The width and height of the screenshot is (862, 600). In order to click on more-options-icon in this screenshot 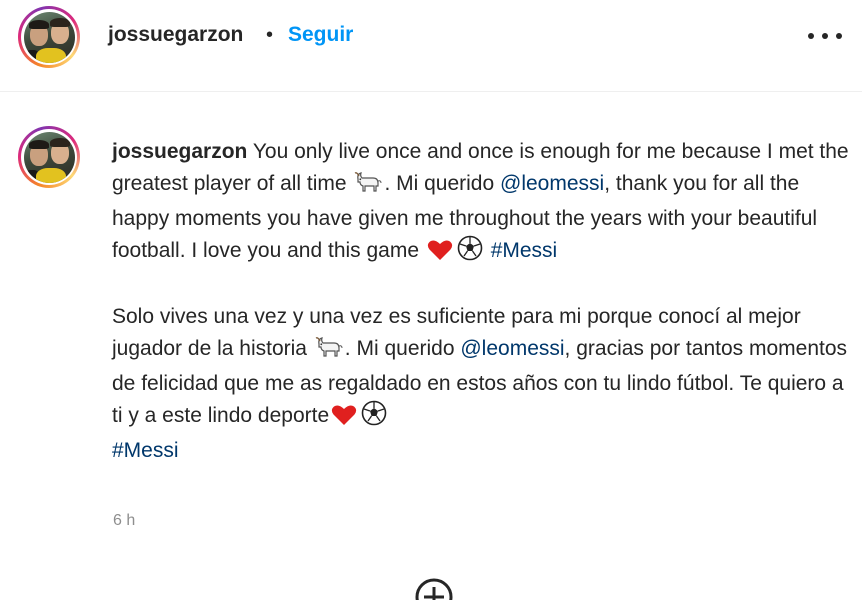, I will do `click(825, 36)`.